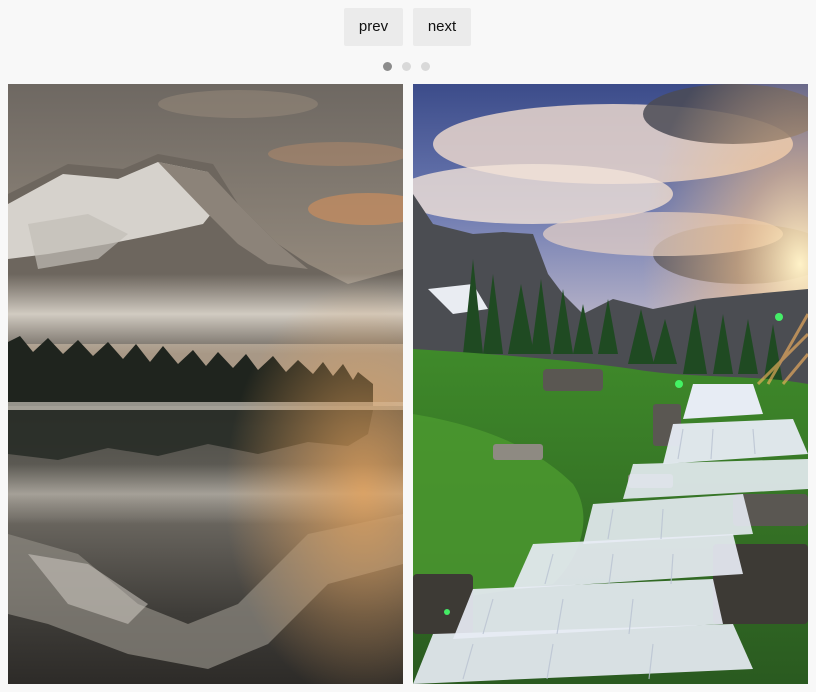 The height and width of the screenshot is (692, 816). What do you see at coordinates (373, 27) in the screenshot?
I see `prev-button: prev` at bounding box center [373, 27].